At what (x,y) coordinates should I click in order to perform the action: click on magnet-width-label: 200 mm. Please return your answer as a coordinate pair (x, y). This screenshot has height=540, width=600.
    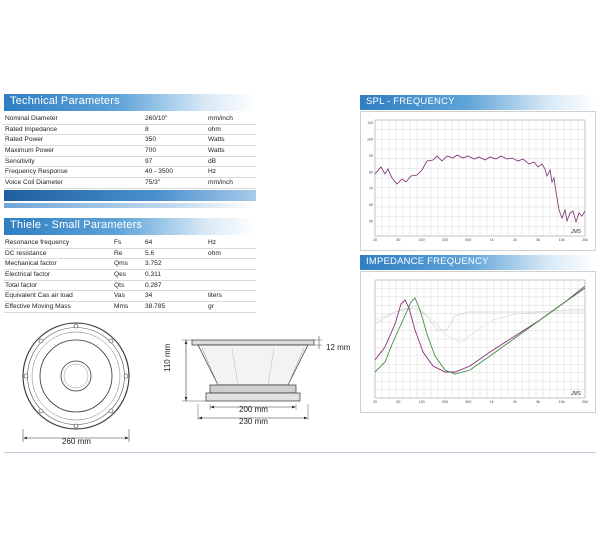
    Looking at the image, I should click on (253, 409).